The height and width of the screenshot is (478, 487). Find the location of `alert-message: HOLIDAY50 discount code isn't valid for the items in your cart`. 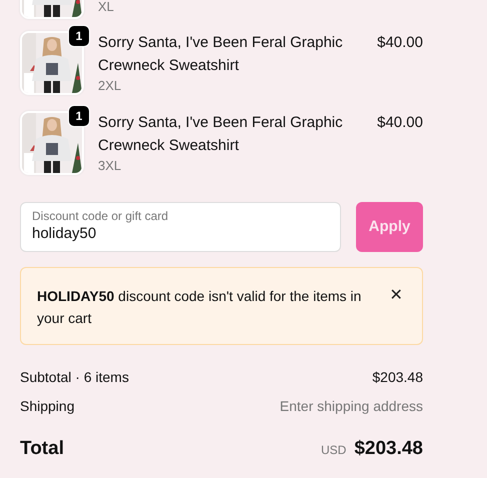

alert-message: HOLIDAY50 discount code isn't valid for the items in your cart is located at coordinates (199, 307).